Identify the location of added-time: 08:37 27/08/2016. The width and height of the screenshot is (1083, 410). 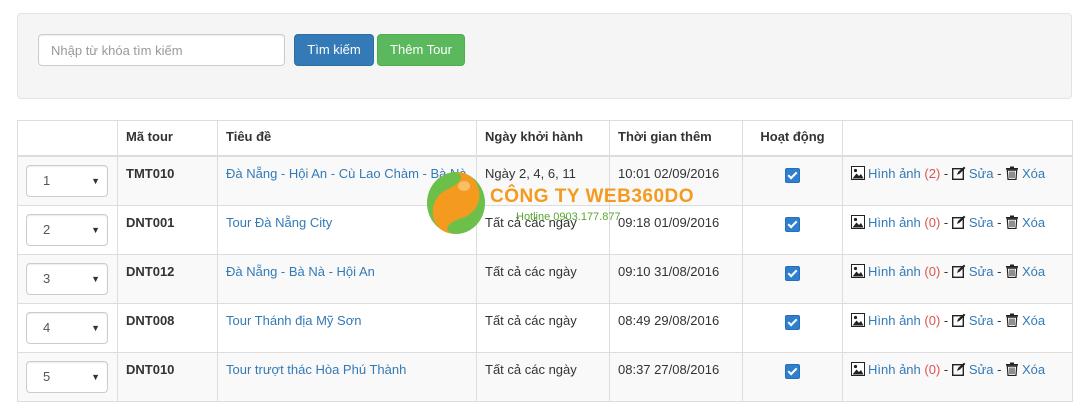
(676, 377).